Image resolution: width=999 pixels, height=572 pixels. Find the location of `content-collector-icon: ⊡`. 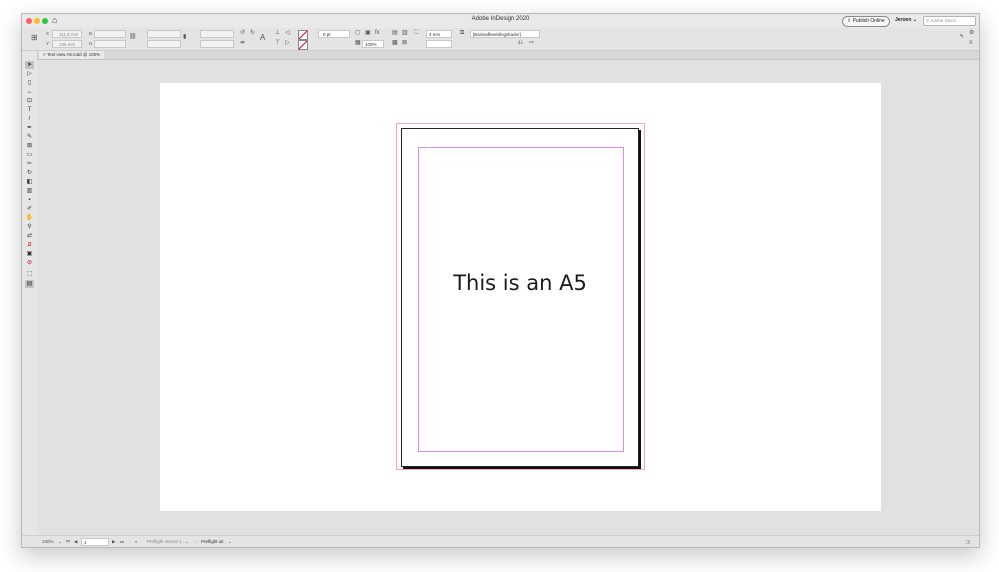

content-collector-icon: ⊡ is located at coordinates (29, 101).